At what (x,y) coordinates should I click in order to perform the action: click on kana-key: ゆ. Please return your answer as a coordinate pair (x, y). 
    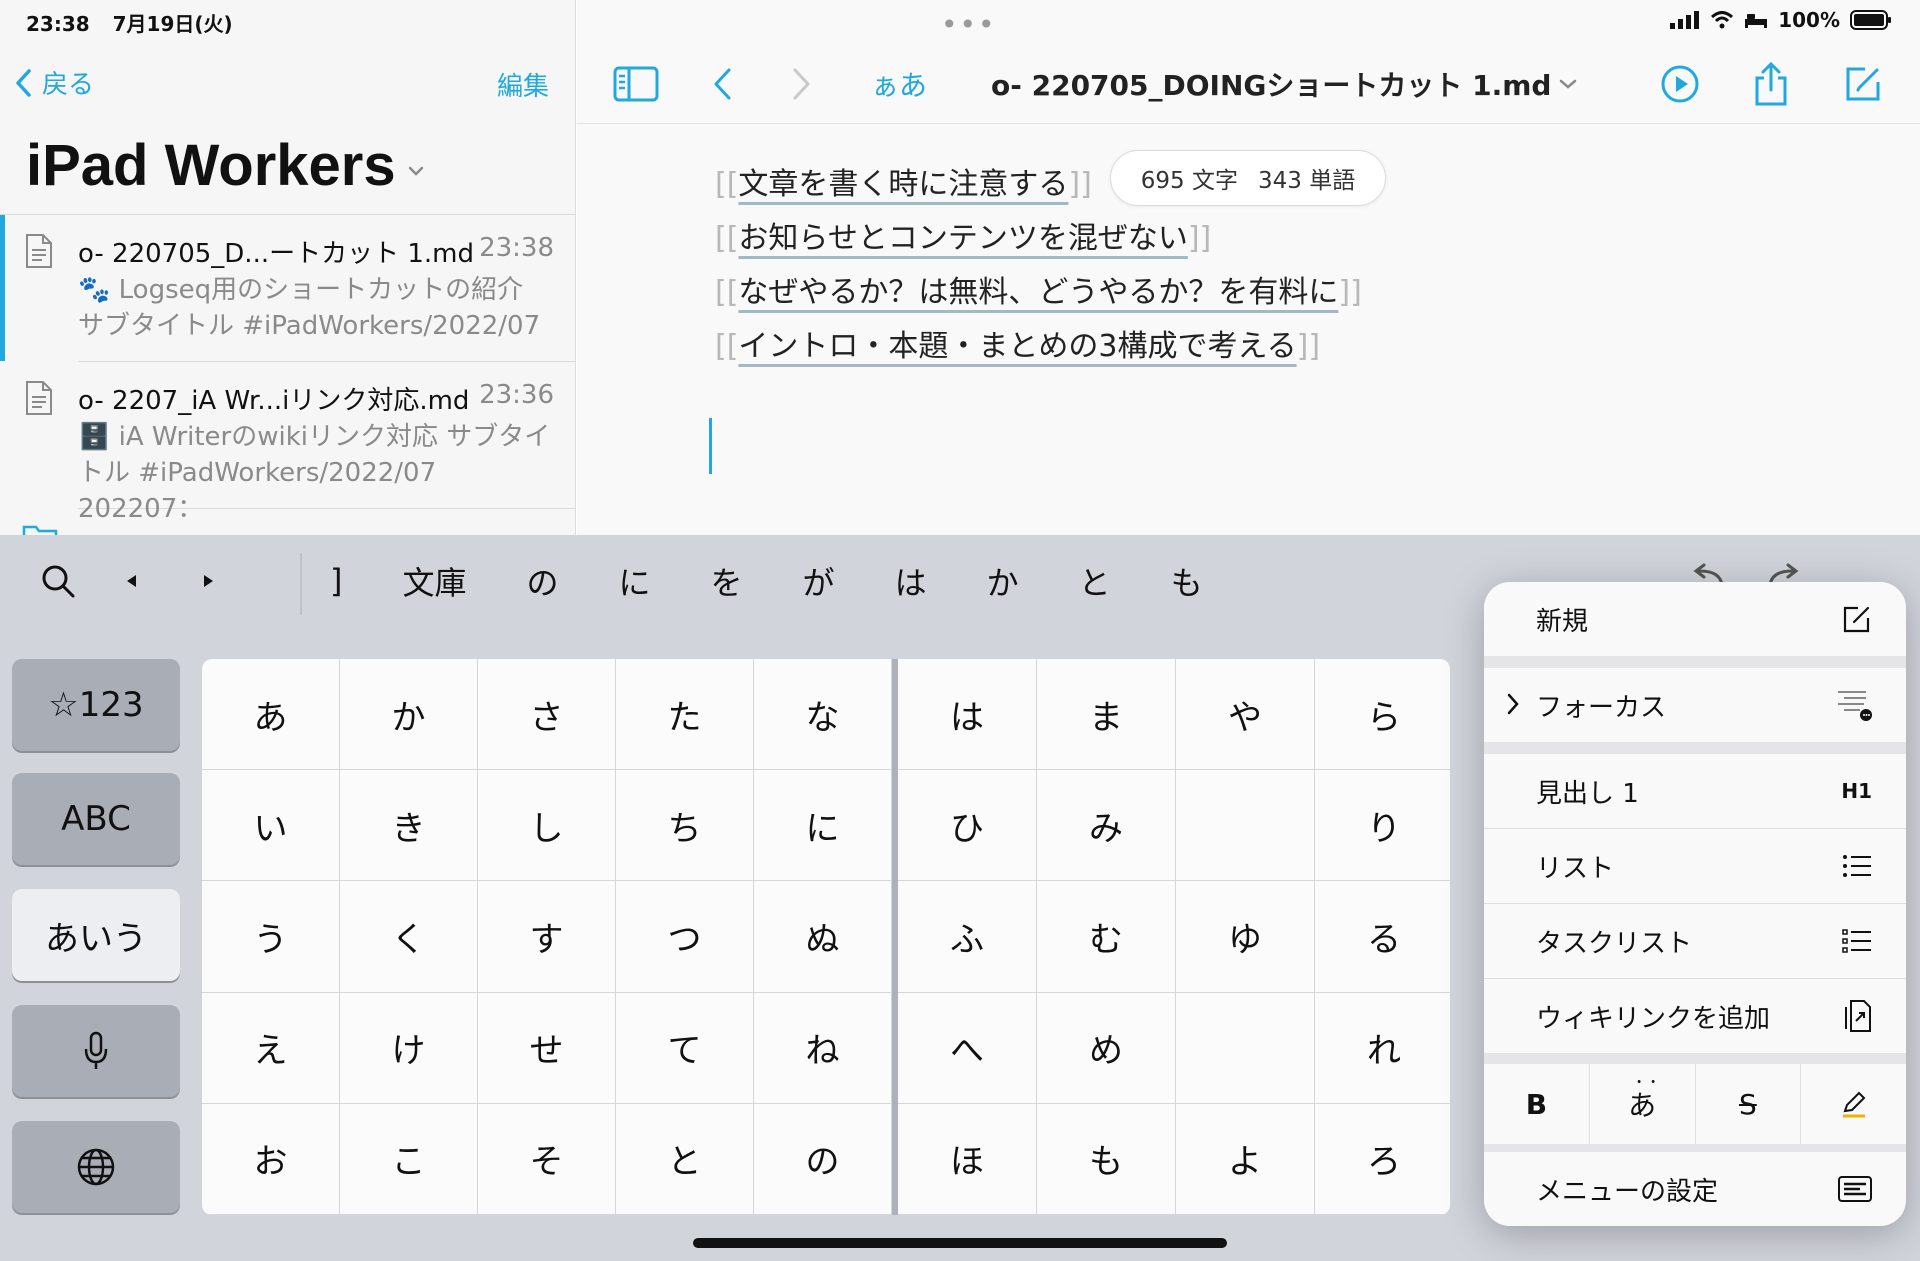
    Looking at the image, I should click on (1245, 937).